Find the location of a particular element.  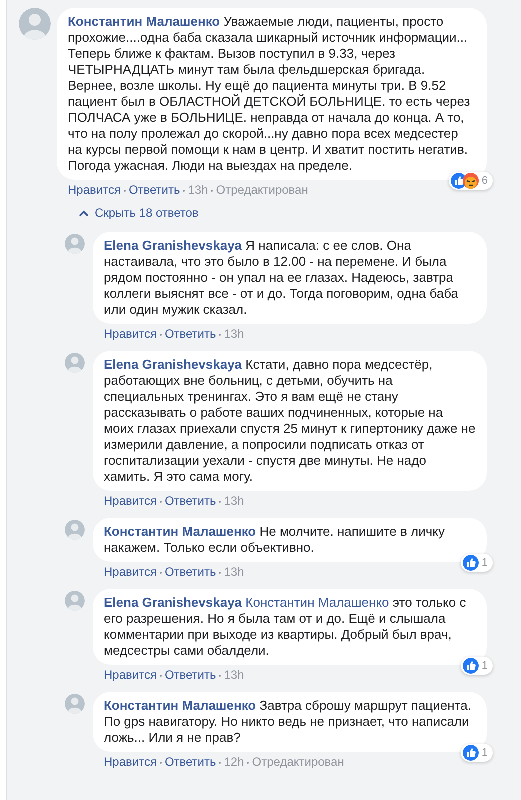

reaction-count: 6 is located at coordinates (485, 181).